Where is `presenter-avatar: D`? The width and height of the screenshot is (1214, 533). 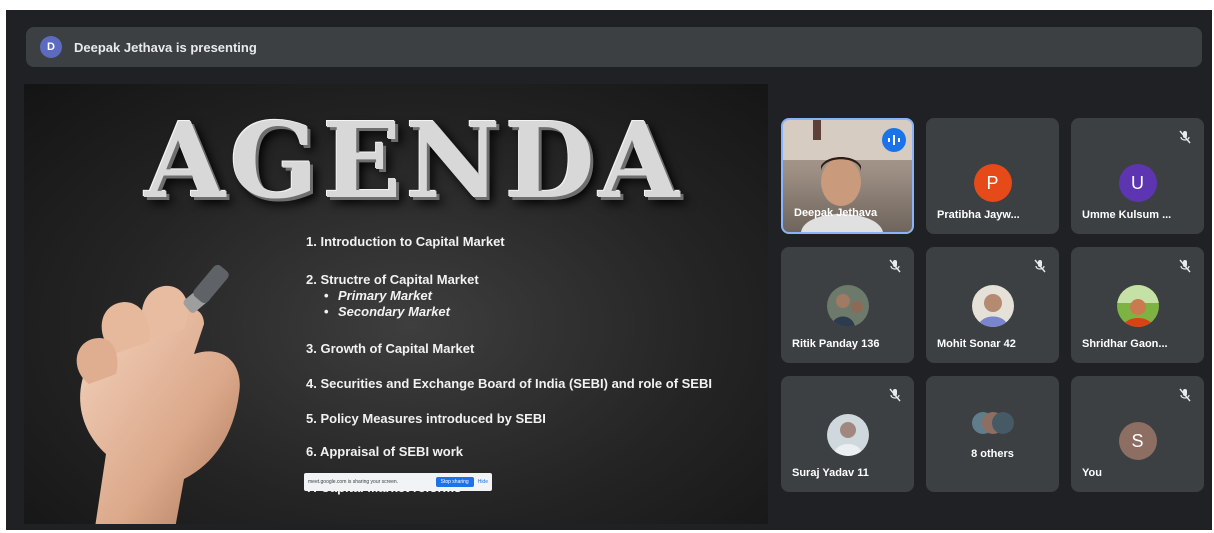
presenter-avatar: D is located at coordinates (51, 47).